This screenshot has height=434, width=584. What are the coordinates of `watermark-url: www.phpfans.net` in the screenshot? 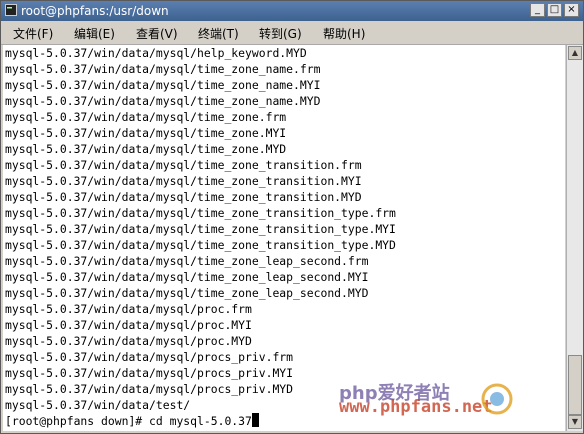 It's located at (416, 407).